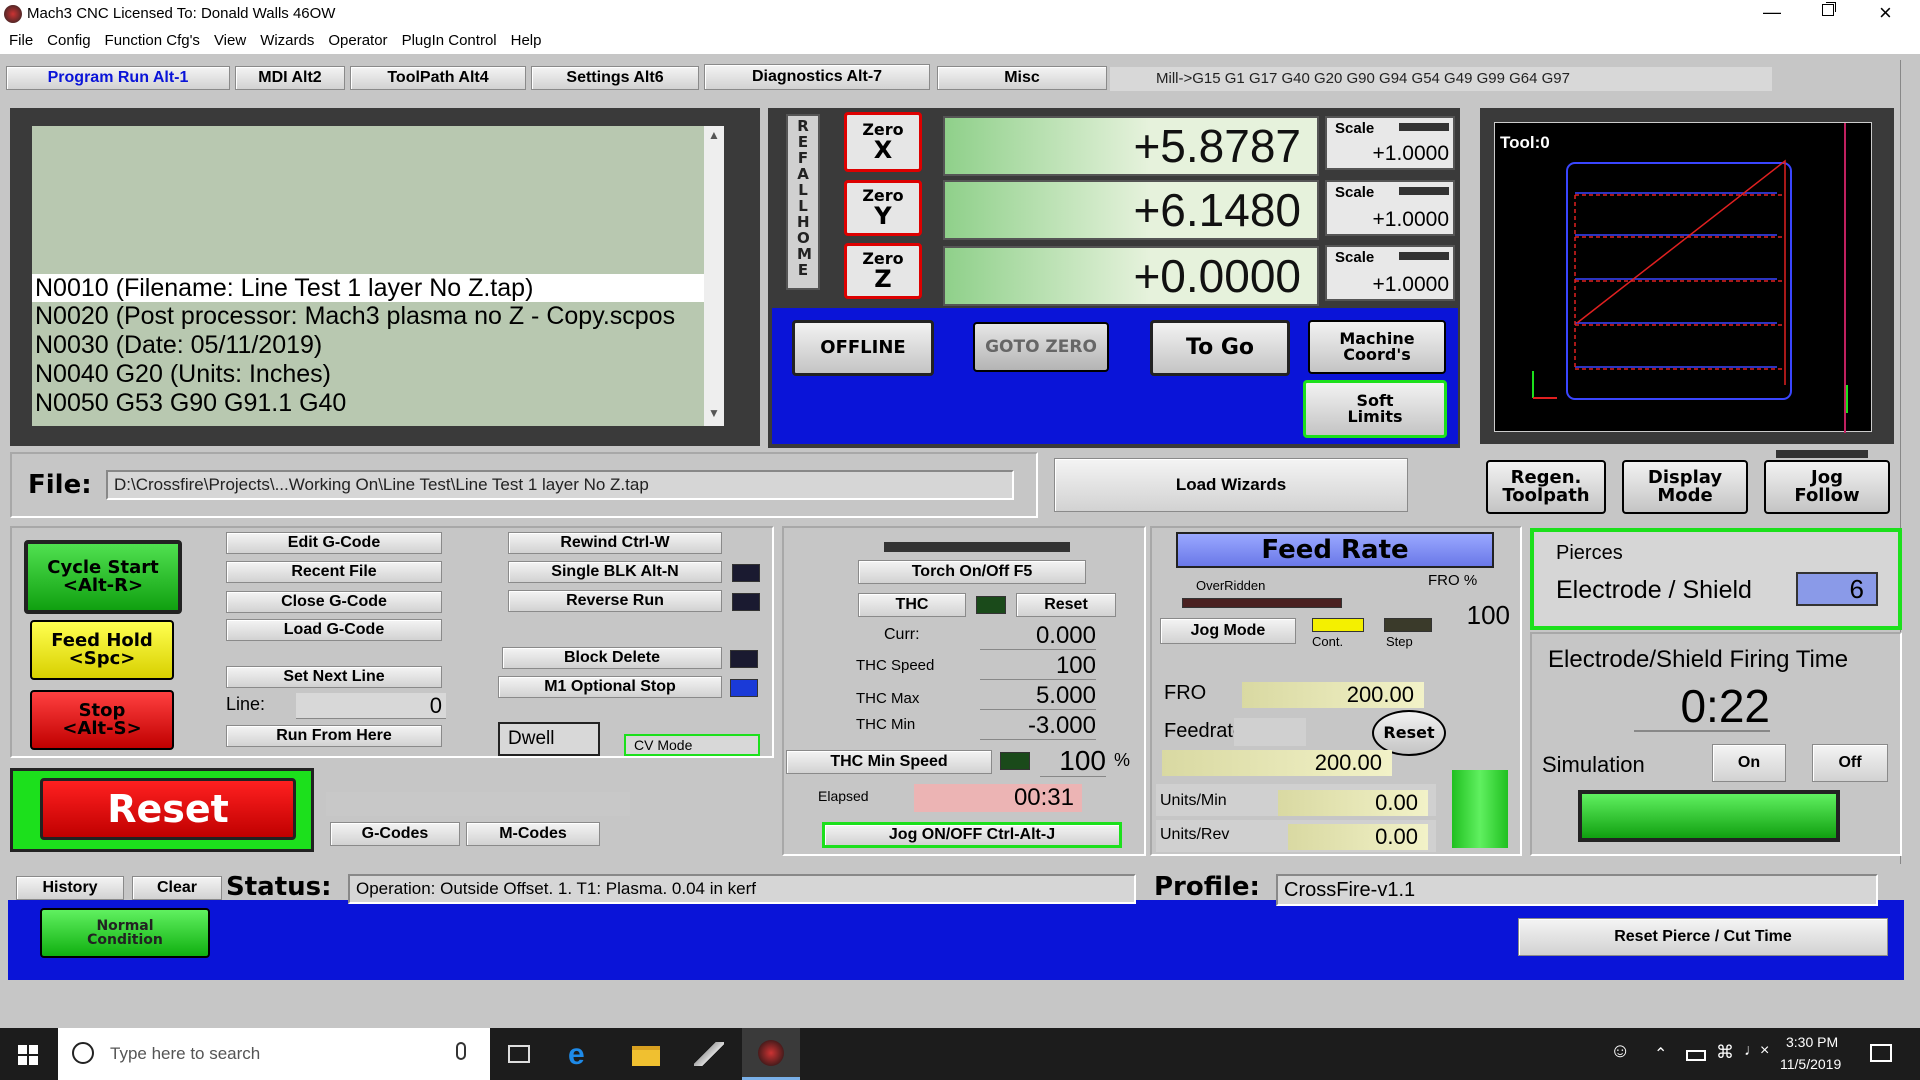  What do you see at coordinates (334, 736) in the screenshot?
I see `run-from-here-button: Run From Here` at bounding box center [334, 736].